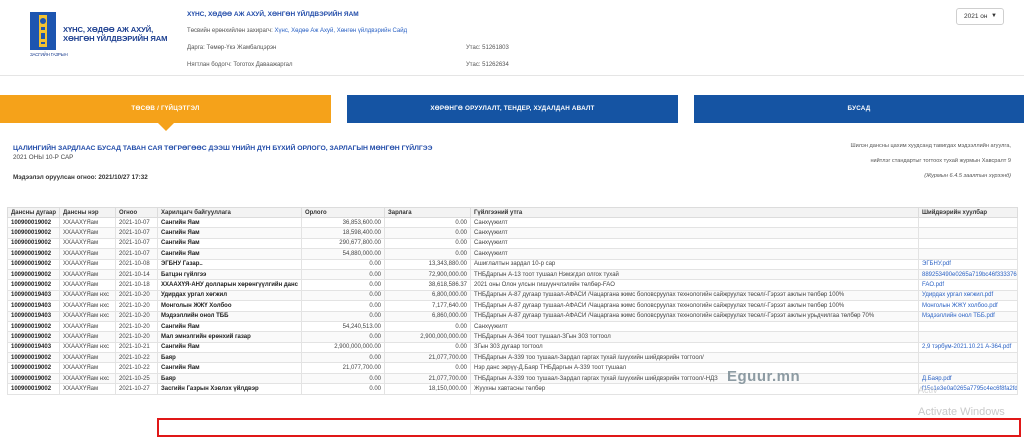 The height and width of the screenshot is (445, 1024). What do you see at coordinates (343, 233) in the screenshot?
I see `cell-income: 18,598,400.00` at bounding box center [343, 233].